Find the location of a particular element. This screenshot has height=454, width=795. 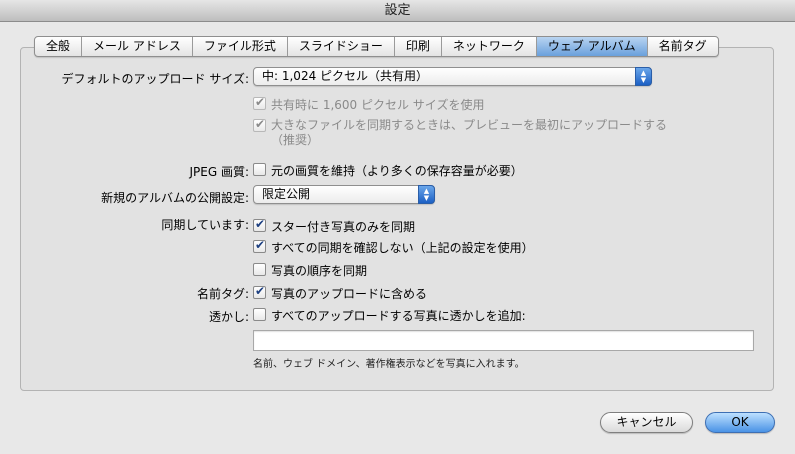

tab-network: ネットワーク is located at coordinates (489, 46).